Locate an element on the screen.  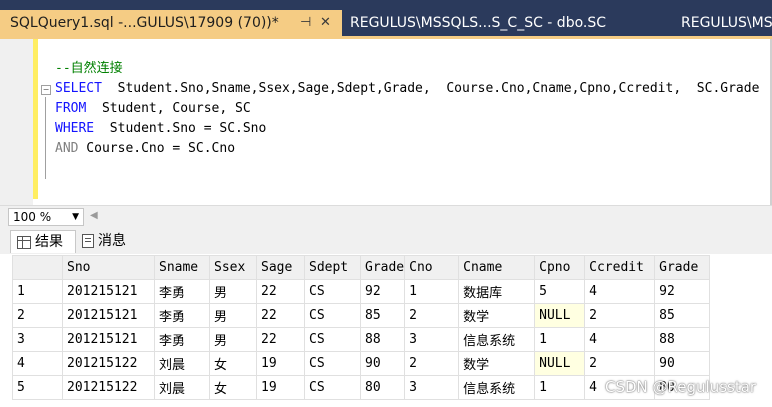
column-header: Sage is located at coordinates (280, 267).